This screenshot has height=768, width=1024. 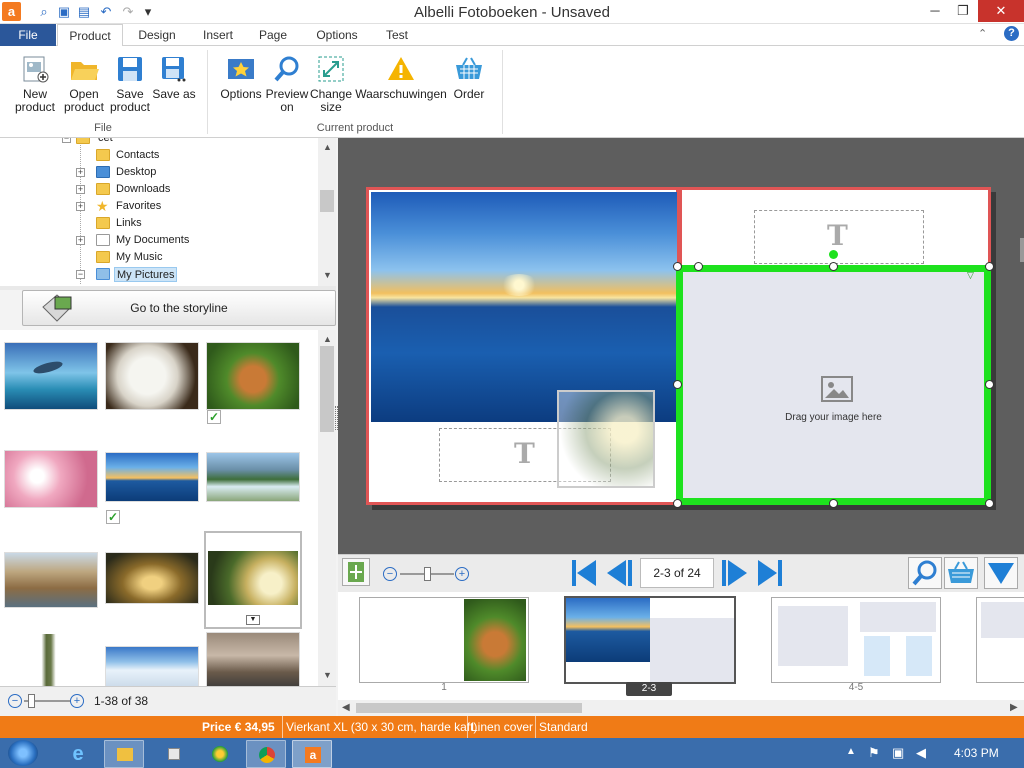 I want to click on image-drop-frame: Drag your image here ▽, so click(x=833, y=385).